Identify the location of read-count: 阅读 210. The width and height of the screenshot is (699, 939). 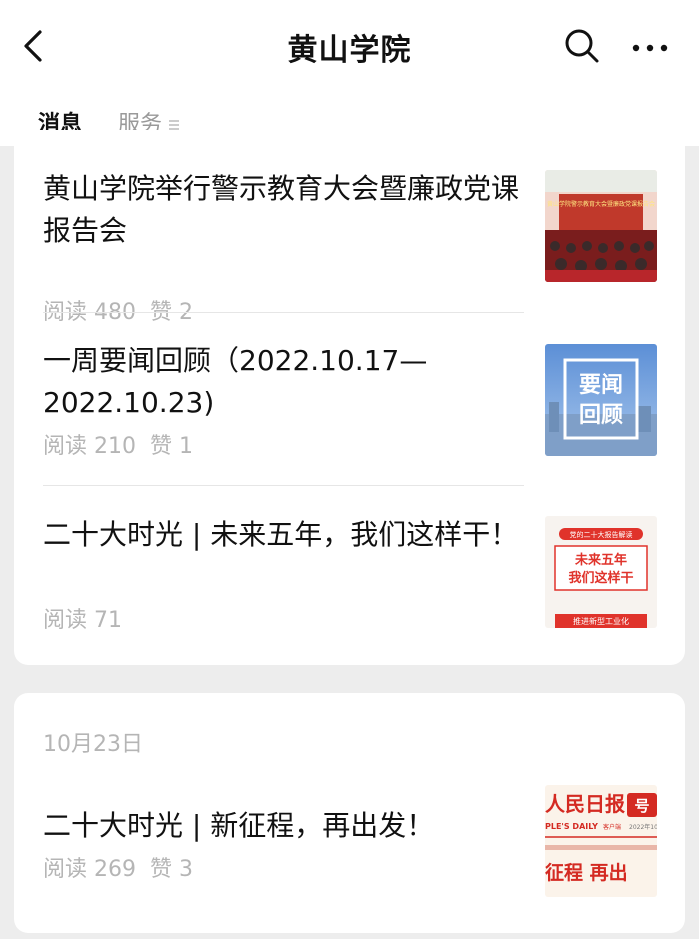
(89, 446).